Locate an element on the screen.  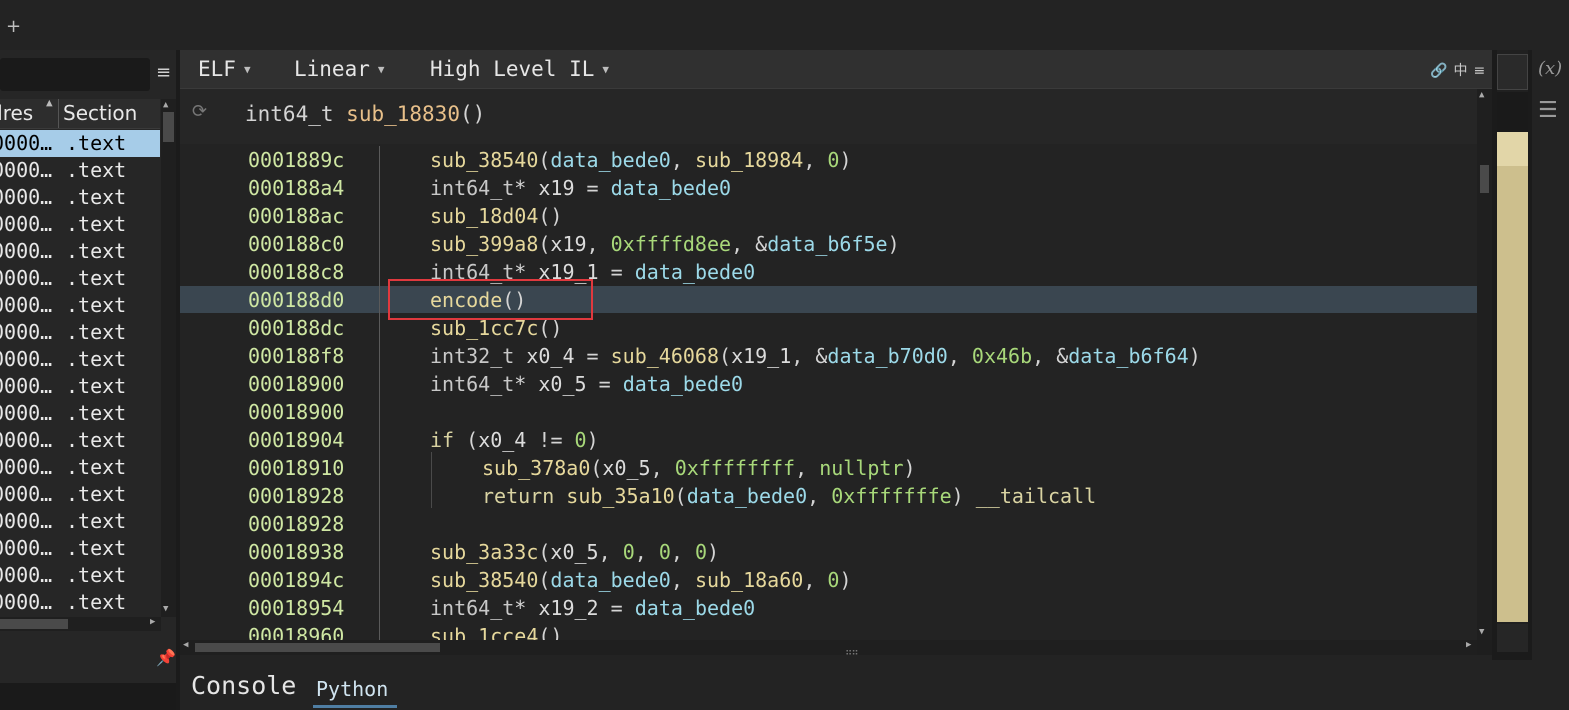
menu-icon: ≡ is located at coordinates (1482, 71).